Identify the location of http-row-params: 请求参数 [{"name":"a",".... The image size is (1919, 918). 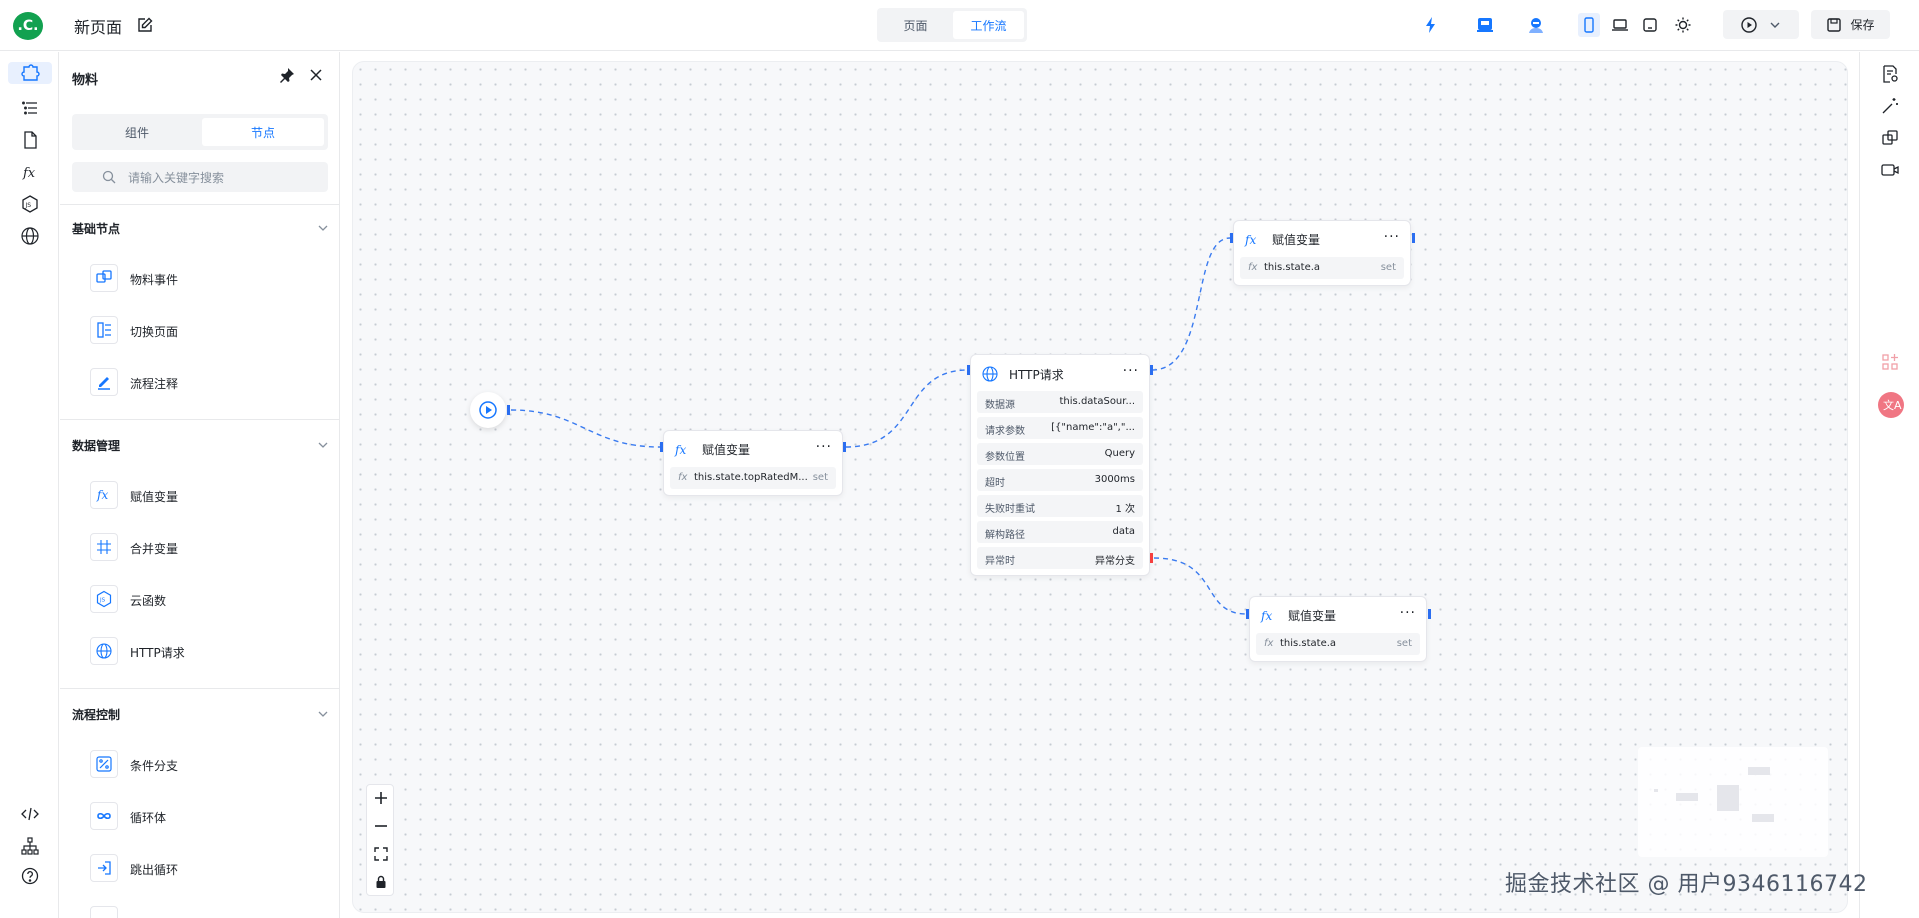
(1060, 428).